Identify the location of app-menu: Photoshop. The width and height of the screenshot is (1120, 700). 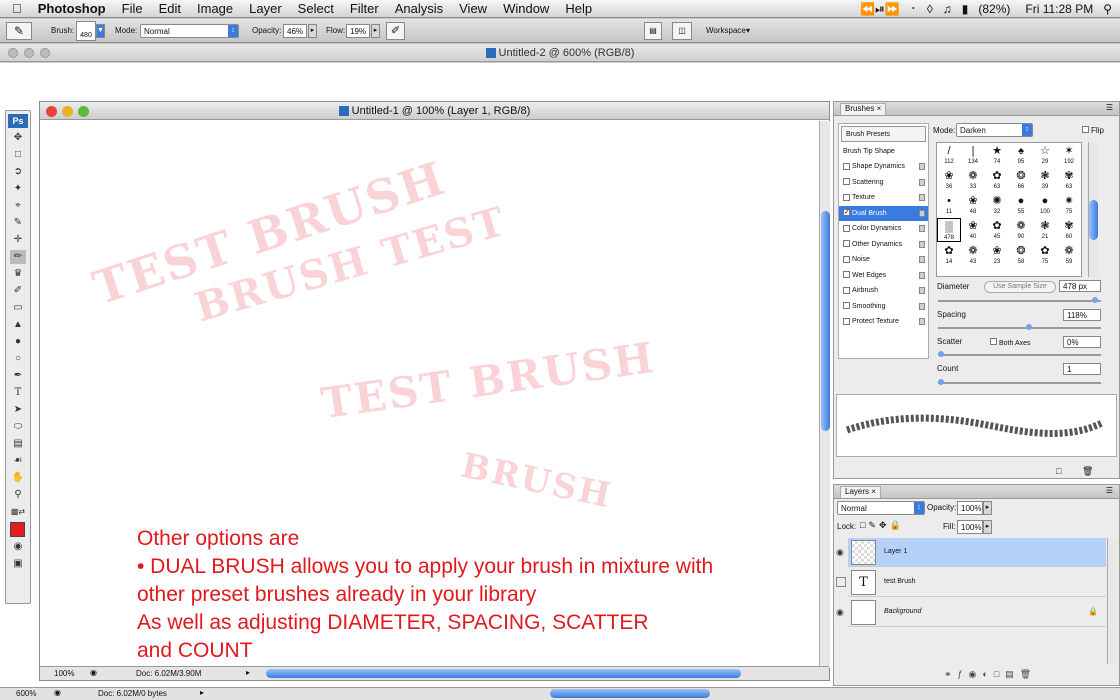
(72, 8).